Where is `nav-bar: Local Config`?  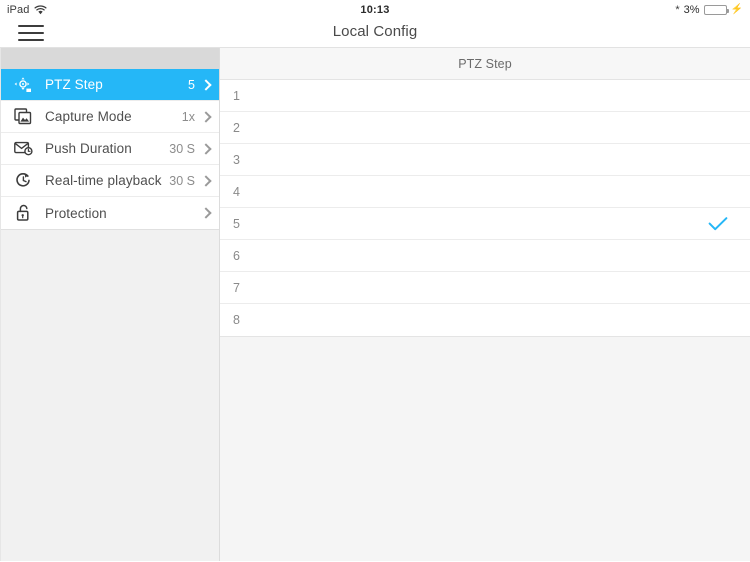
nav-bar: Local Config is located at coordinates (375, 34).